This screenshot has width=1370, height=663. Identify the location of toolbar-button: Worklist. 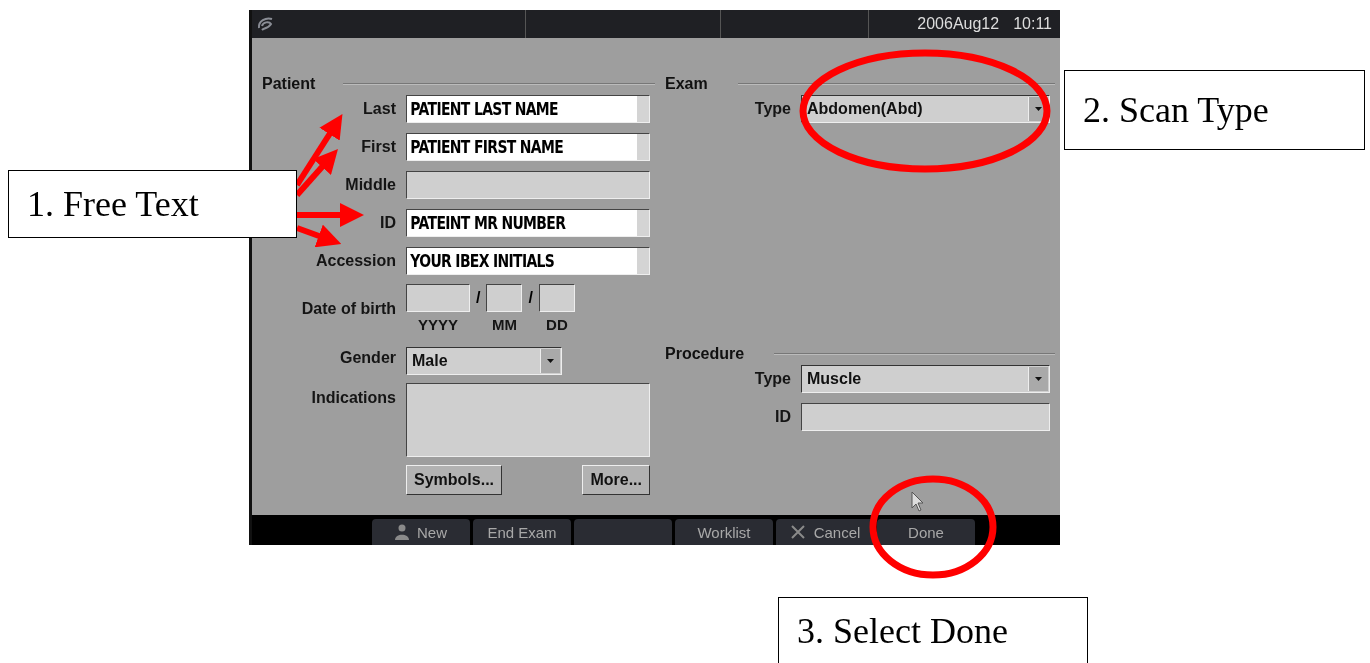
(724, 532).